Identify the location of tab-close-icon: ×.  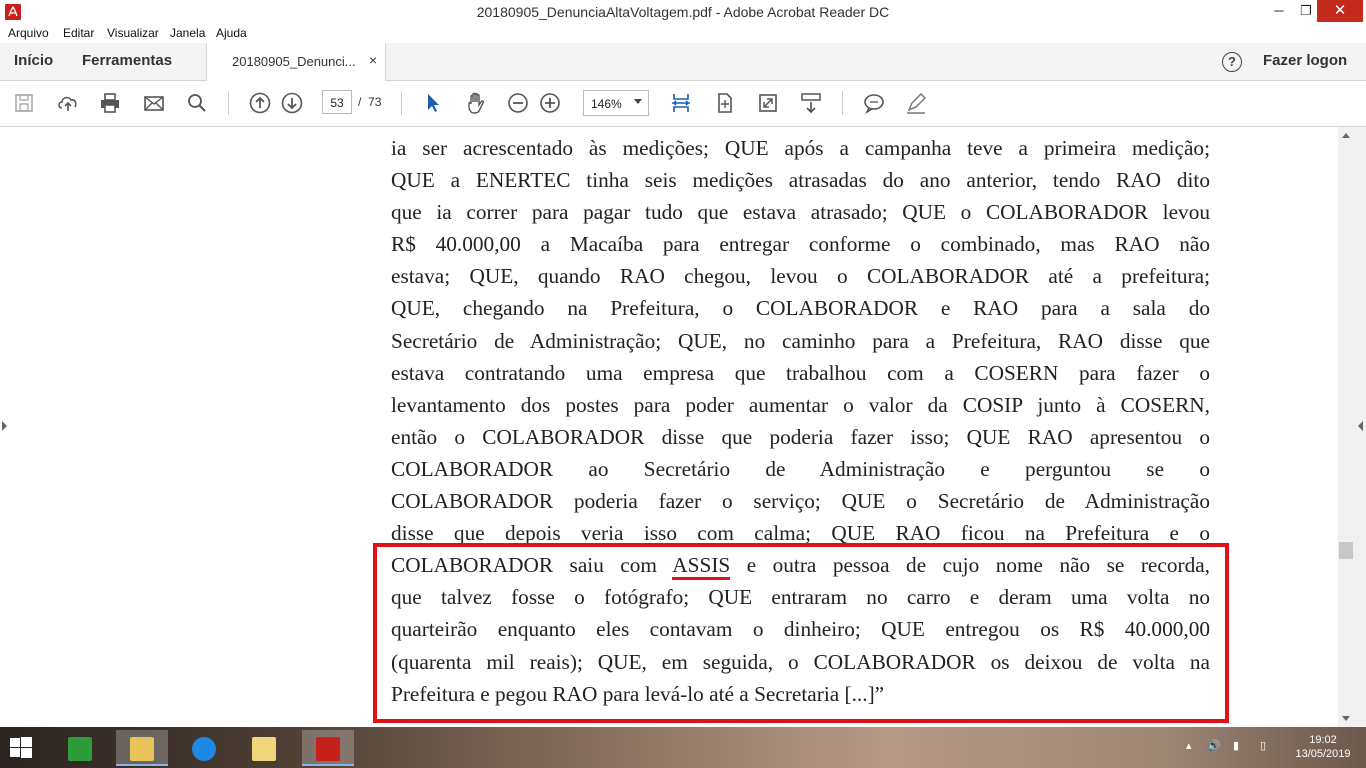
(373, 60).